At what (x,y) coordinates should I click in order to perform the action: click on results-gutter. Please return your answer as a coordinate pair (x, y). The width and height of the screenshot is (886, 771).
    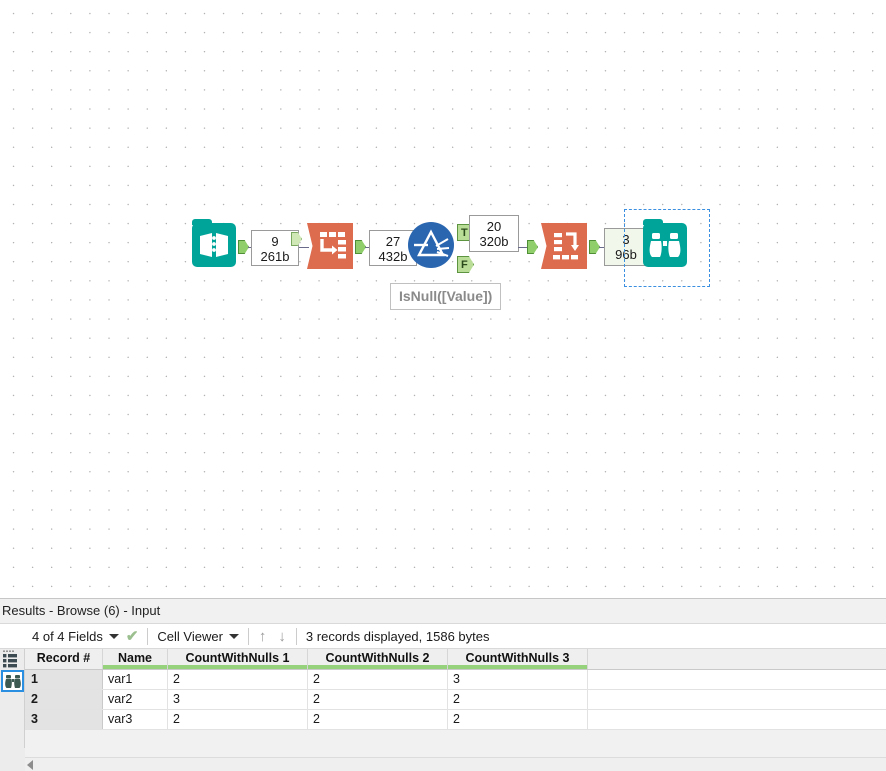
    Looking at the image, I should click on (12, 699).